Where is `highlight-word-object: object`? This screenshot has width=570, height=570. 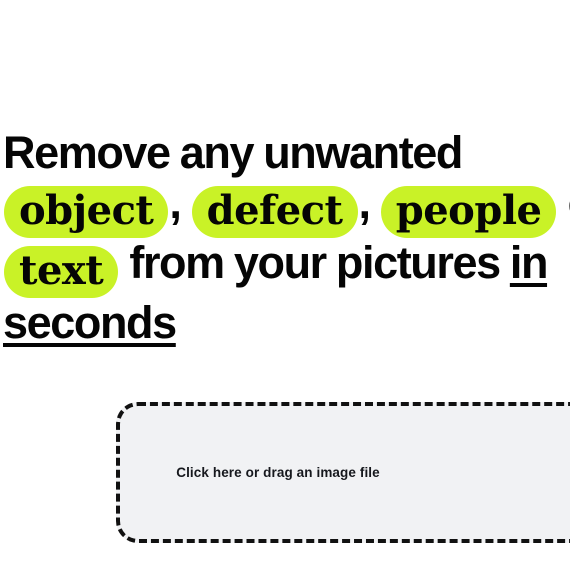
highlight-word-object: object is located at coordinates (86, 212).